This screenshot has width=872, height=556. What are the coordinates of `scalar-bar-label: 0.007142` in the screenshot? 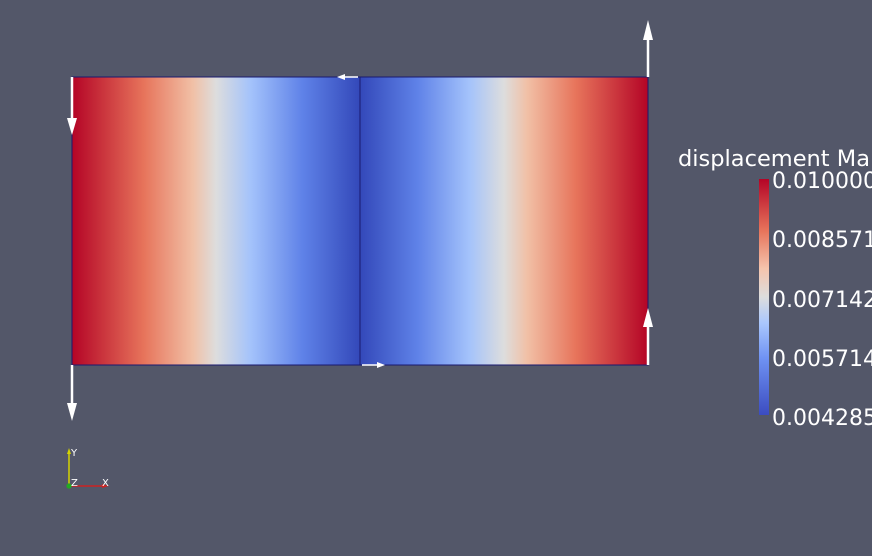 It's located at (822, 300).